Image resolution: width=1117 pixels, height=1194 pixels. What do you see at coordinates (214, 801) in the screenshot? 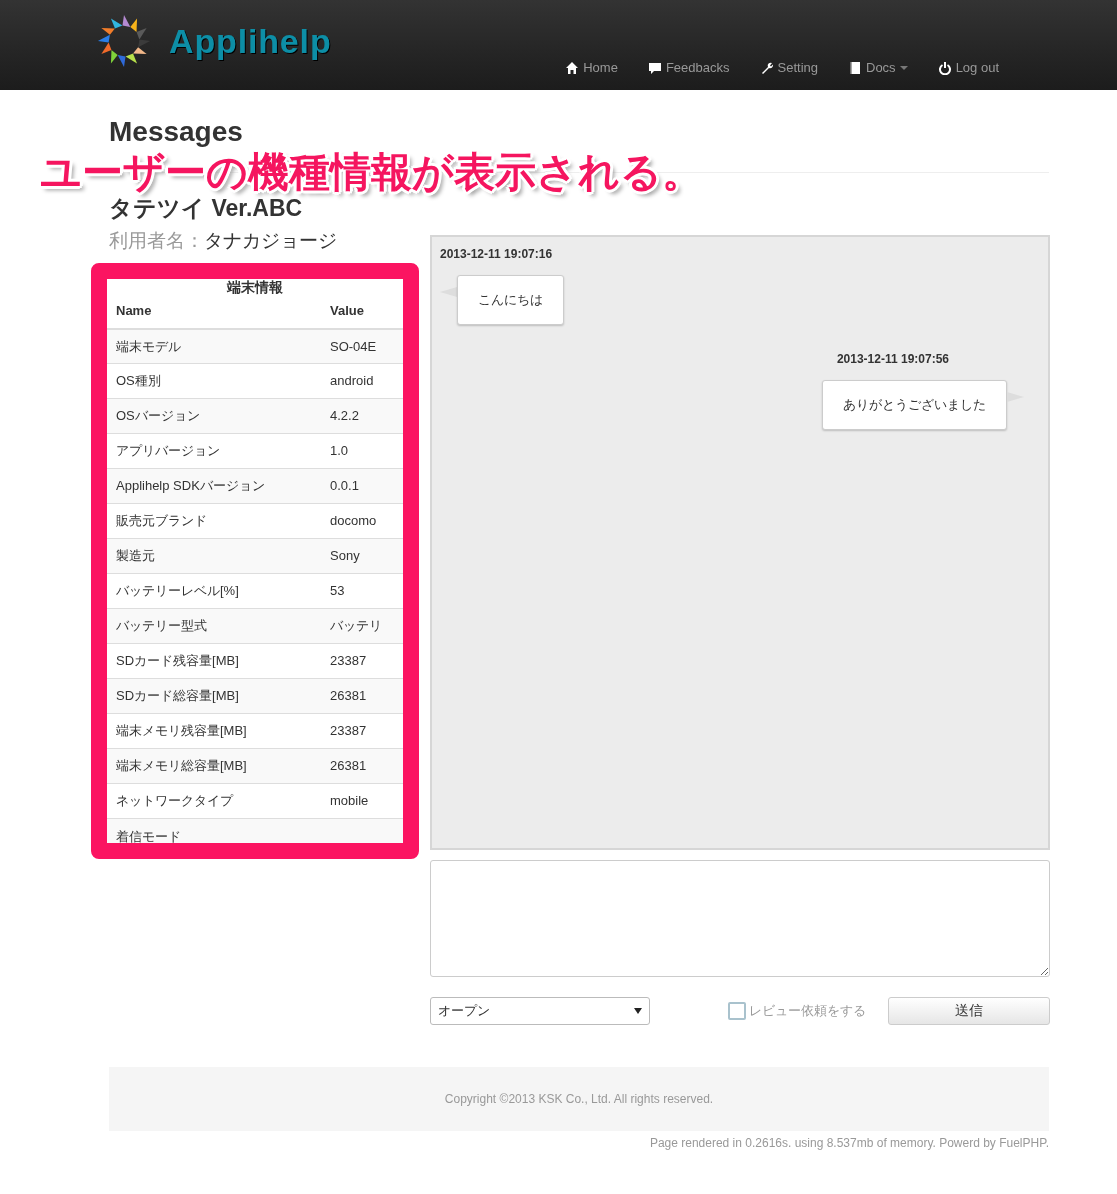
I see `table-cell: ネットワークタイプ` at bounding box center [214, 801].